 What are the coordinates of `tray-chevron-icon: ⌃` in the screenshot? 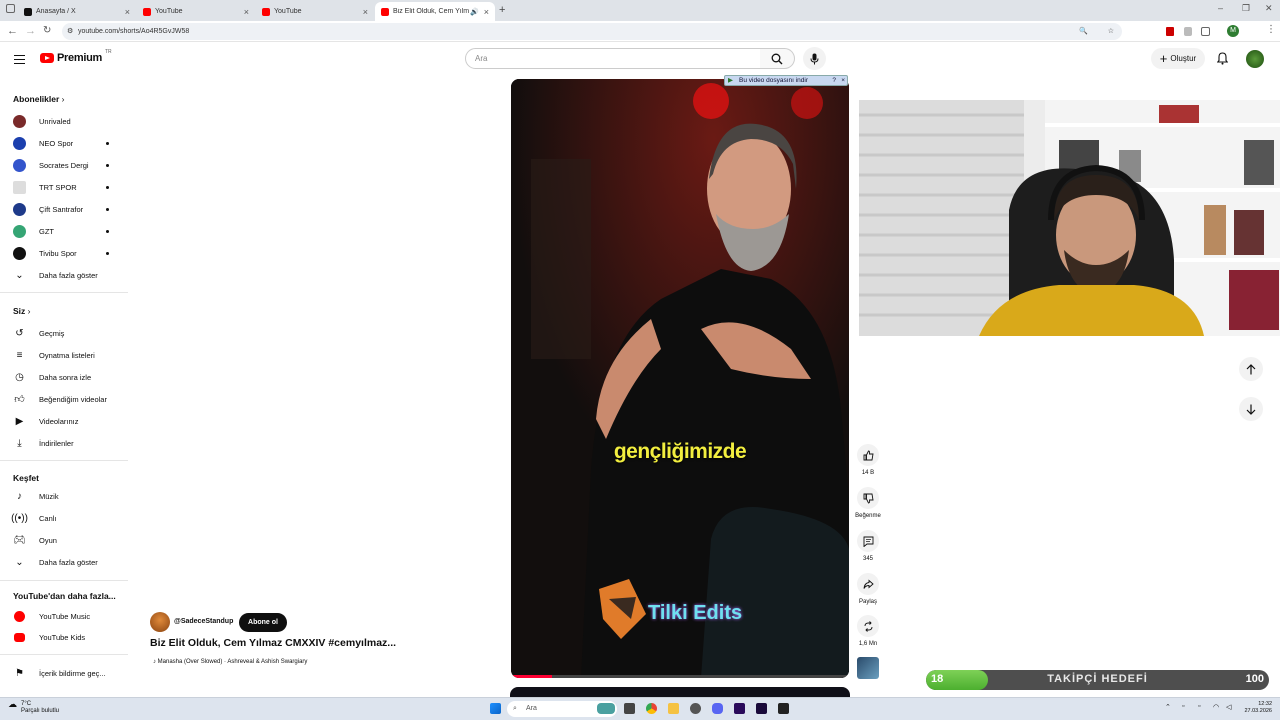 It's located at (1168, 707).